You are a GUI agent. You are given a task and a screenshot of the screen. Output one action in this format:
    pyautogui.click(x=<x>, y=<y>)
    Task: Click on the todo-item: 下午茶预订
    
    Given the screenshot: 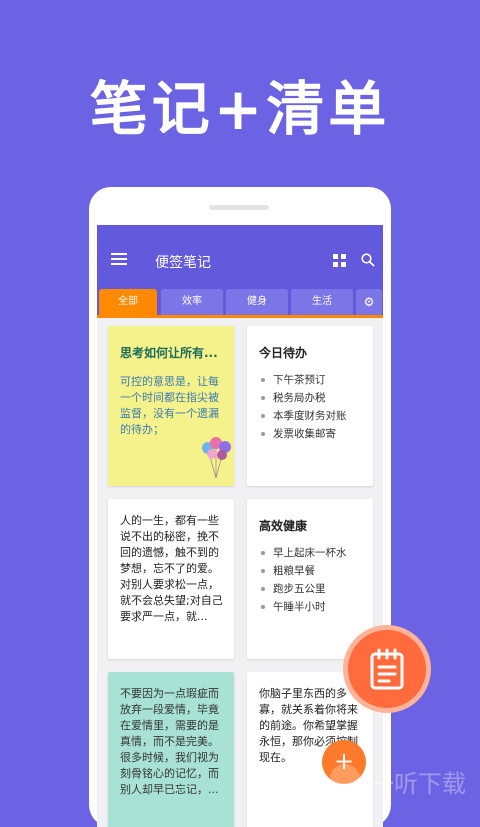 What is the action you would take?
    pyautogui.click(x=315, y=380)
    